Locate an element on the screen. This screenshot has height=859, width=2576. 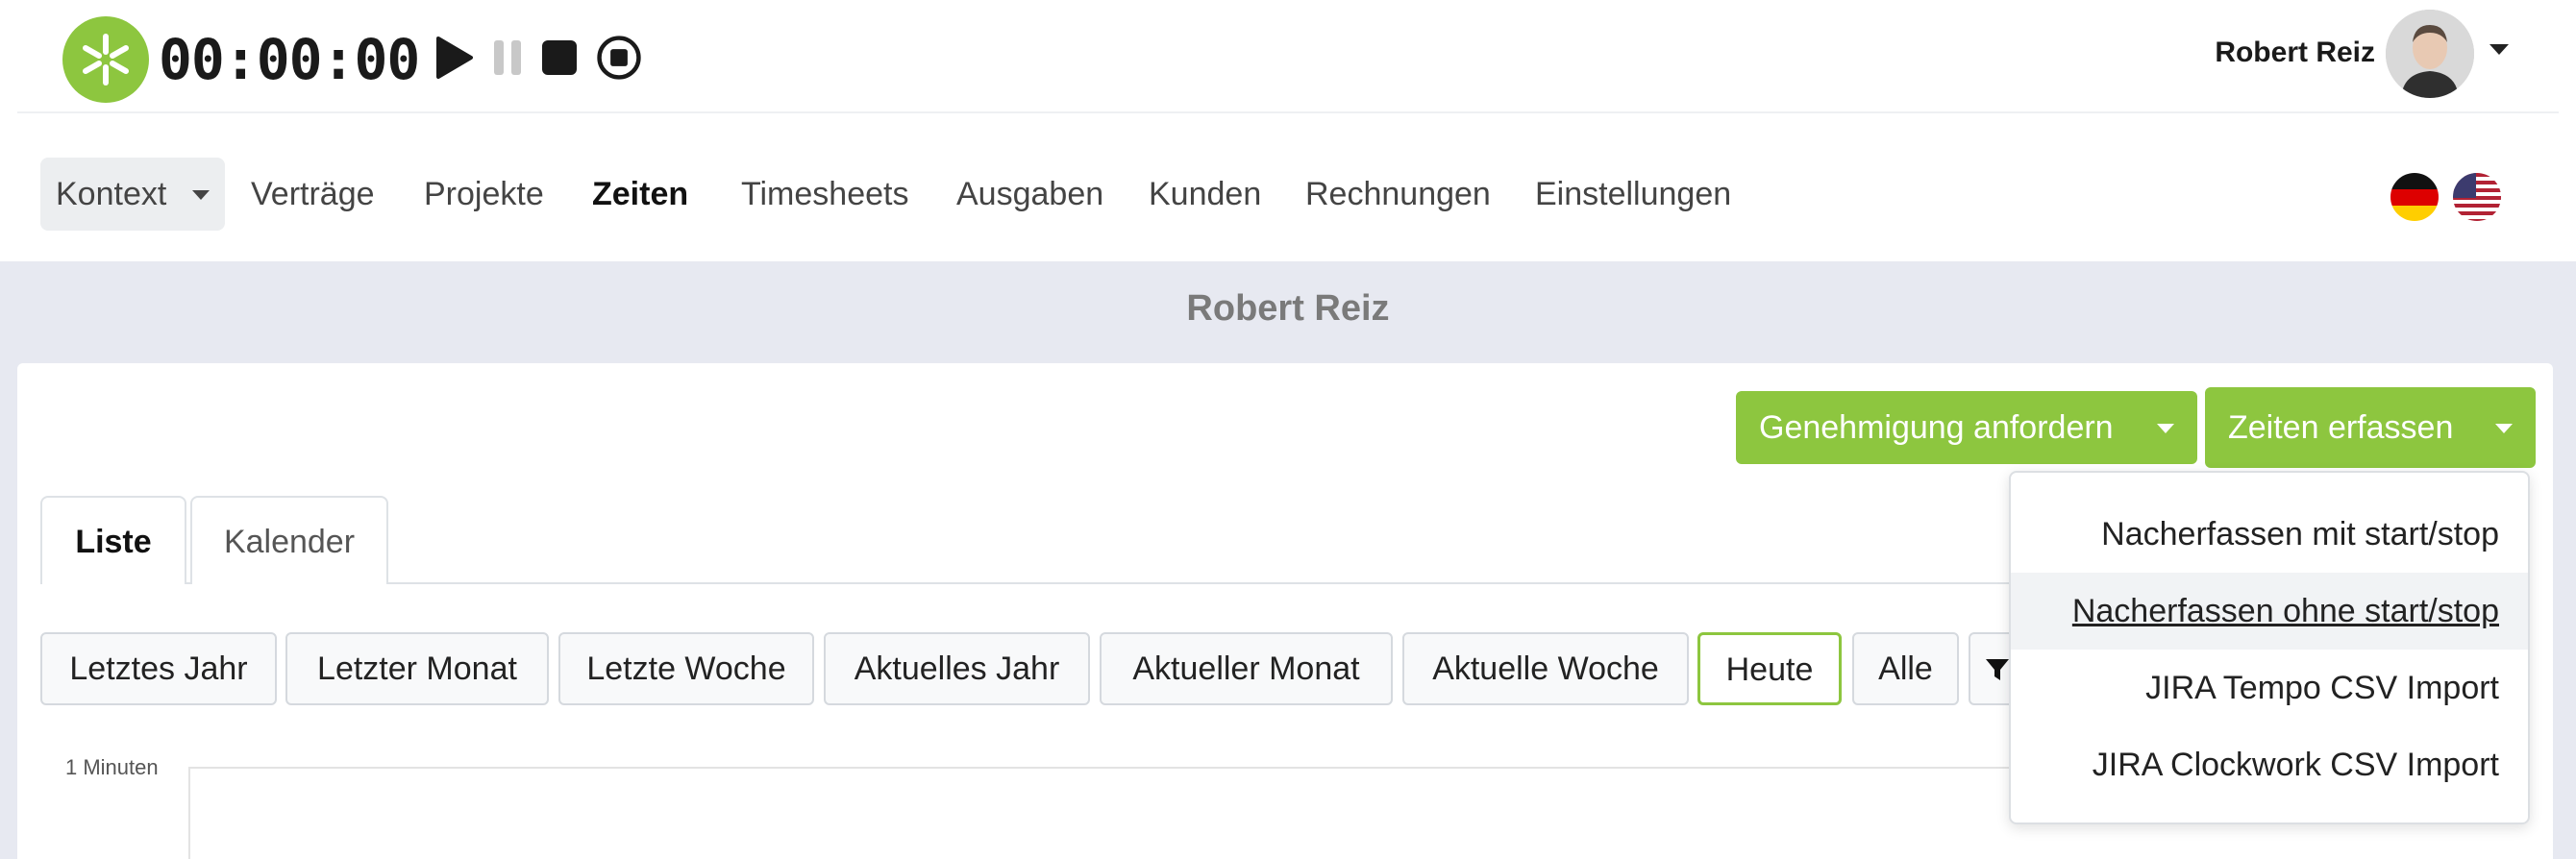
play-button is located at coordinates (454, 58).